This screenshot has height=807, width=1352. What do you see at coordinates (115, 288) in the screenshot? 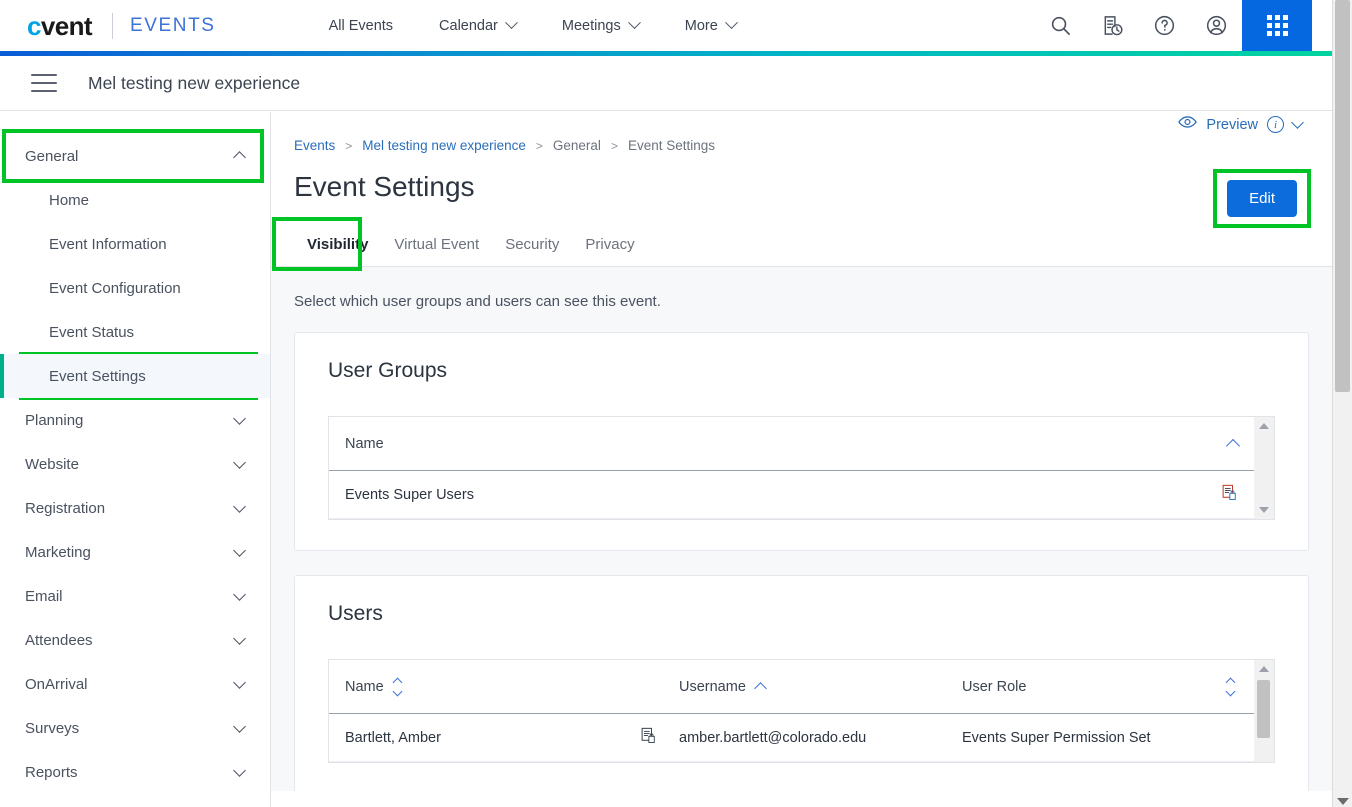
I see `sidebar-item-event-configuration-label: Event Configuration` at bounding box center [115, 288].